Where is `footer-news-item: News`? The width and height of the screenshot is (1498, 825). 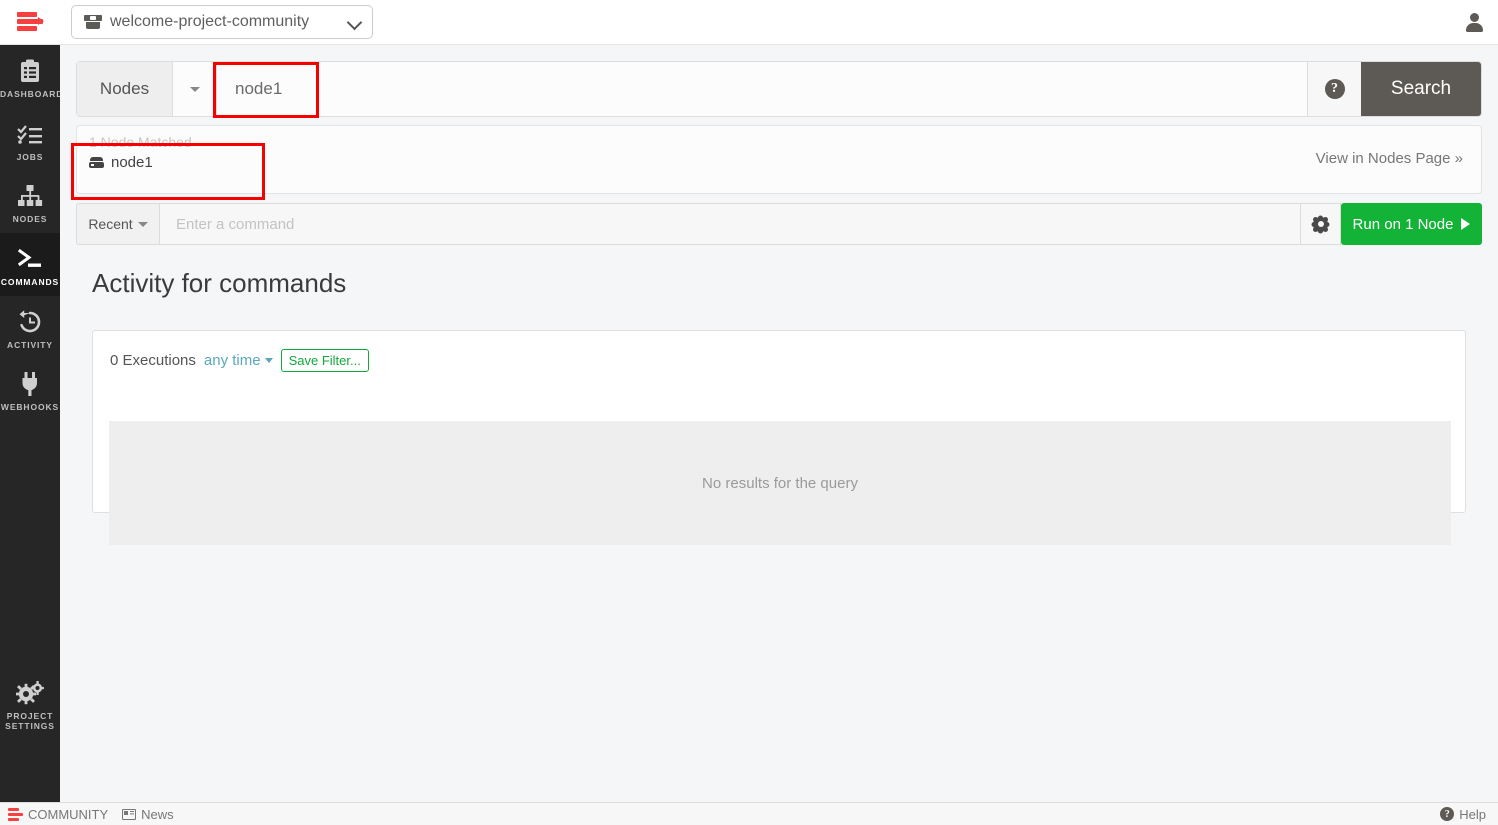
footer-news-item: News is located at coordinates (148, 814).